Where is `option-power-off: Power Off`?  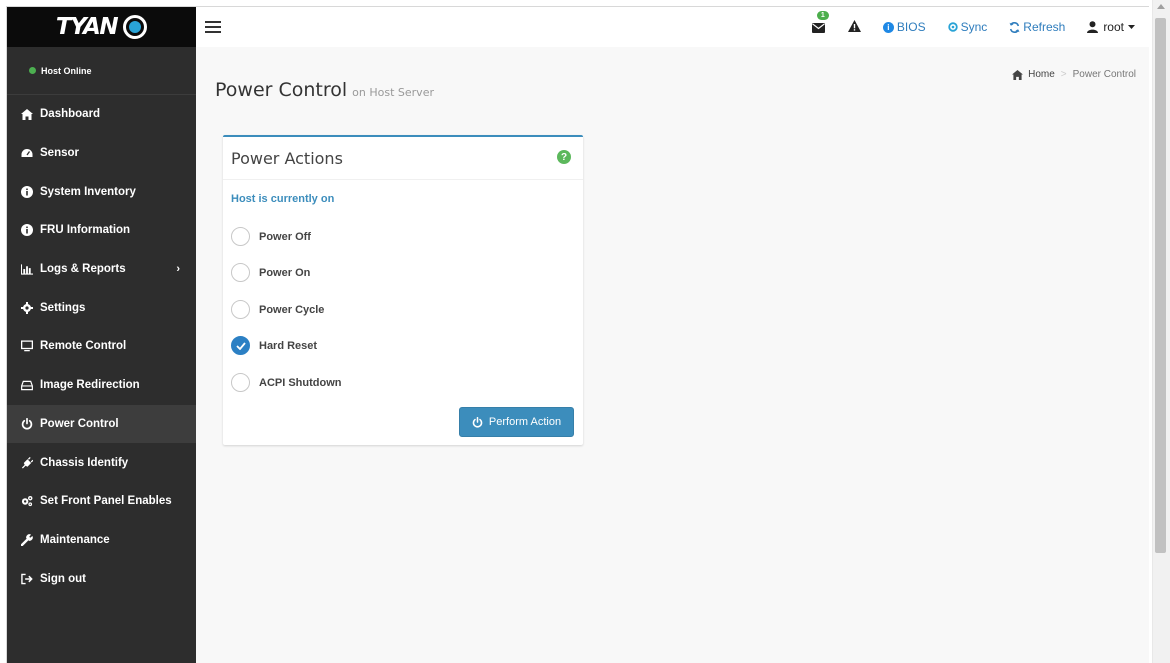
option-power-off: Power Off is located at coordinates (271, 236).